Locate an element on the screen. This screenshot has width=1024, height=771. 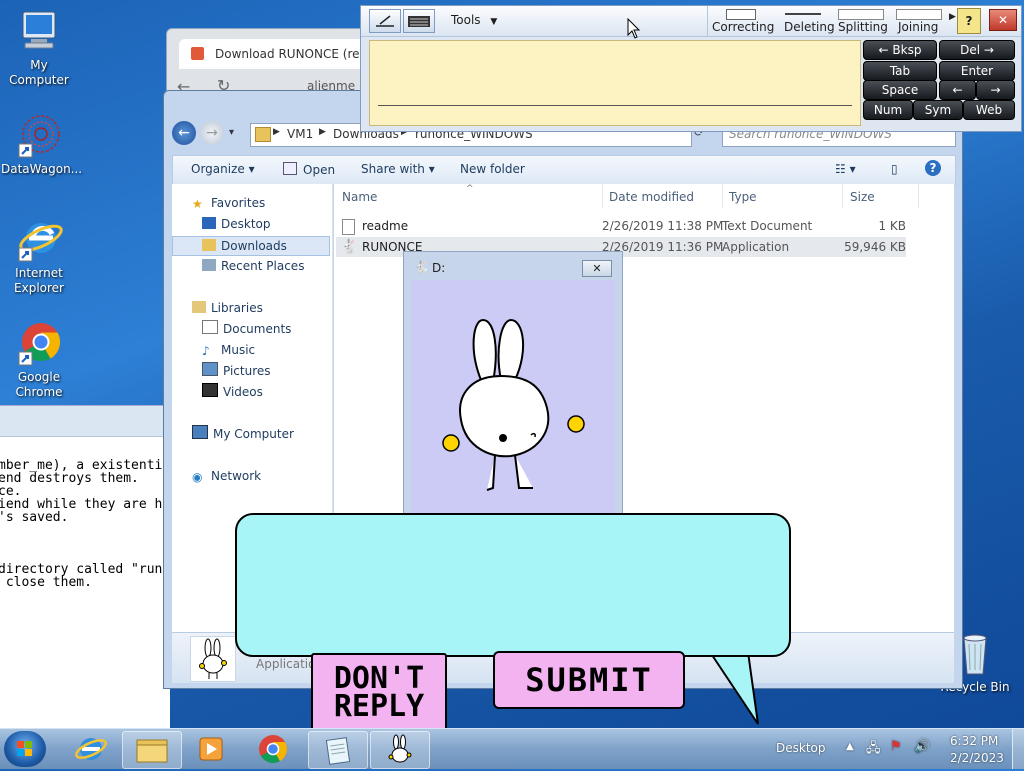
new-folder-button: New folder is located at coordinates (492, 169).